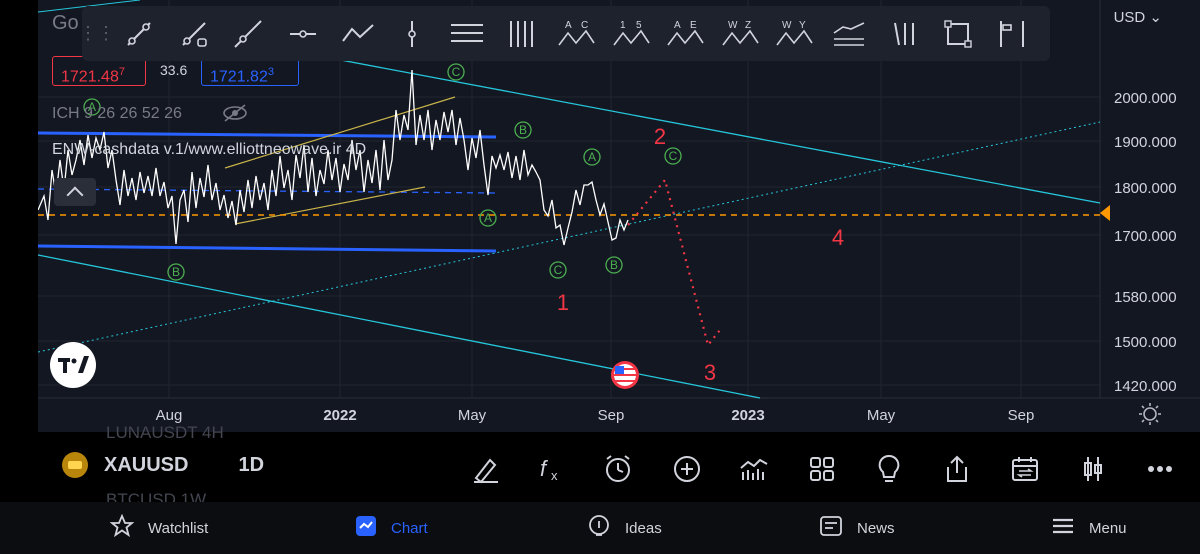  I want to click on svg-text: W, so click(733, 25).